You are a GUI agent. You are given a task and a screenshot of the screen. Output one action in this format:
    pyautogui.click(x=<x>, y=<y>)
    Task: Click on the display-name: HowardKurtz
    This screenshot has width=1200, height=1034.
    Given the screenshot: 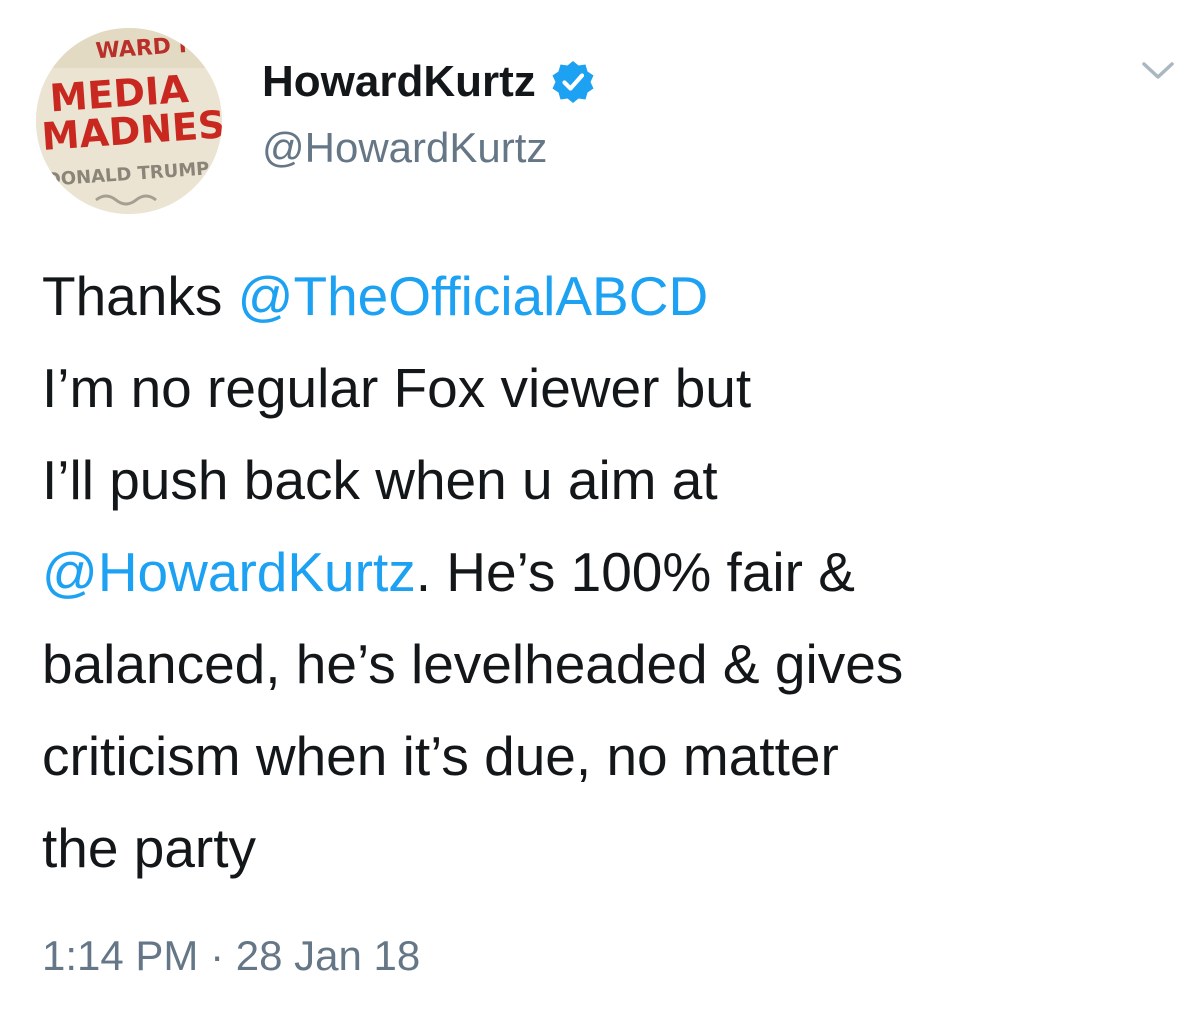 What is the action you would take?
    pyautogui.click(x=399, y=82)
    